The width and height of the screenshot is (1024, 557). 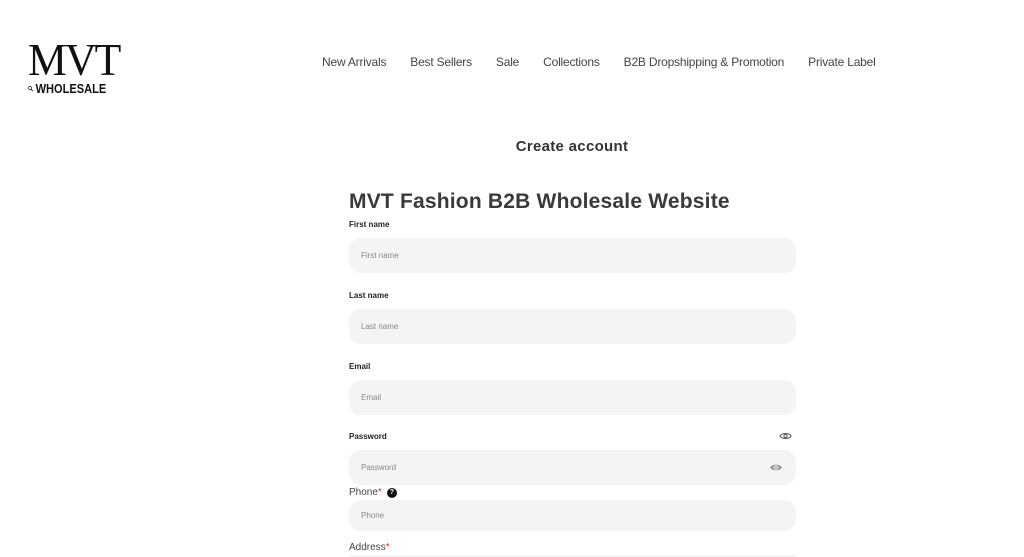 What do you see at coordinates (31, 88) in the screenshot?
I see `search-icon` at bounding box center [31, 88].